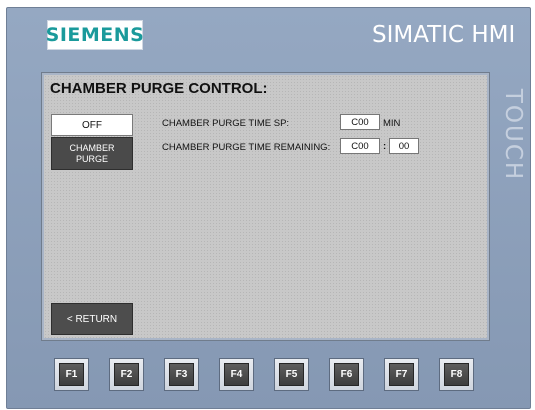 The image size is (535, 410). What do you see at coordinates (392, 123) in the screenshot?
I see `purge-time-sp-unit: MIN` at bounding box center [392, 123].